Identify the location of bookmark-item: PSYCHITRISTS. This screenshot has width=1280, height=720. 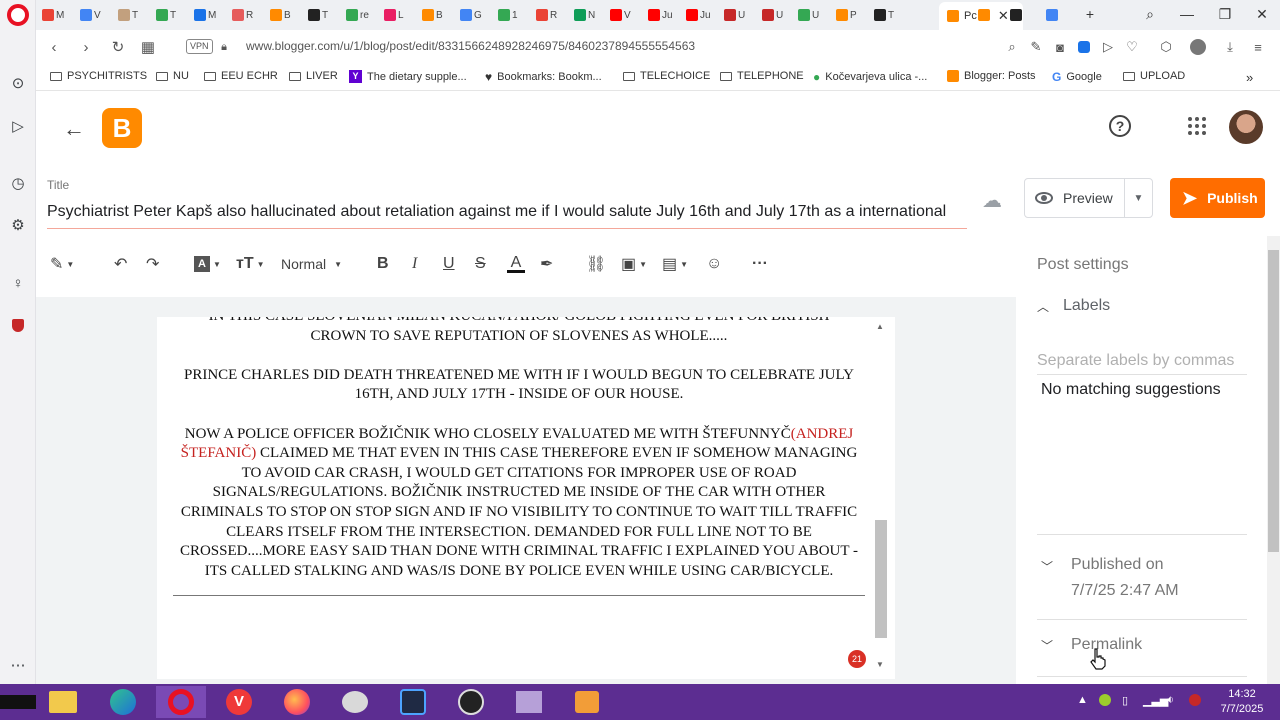
(98, 76).